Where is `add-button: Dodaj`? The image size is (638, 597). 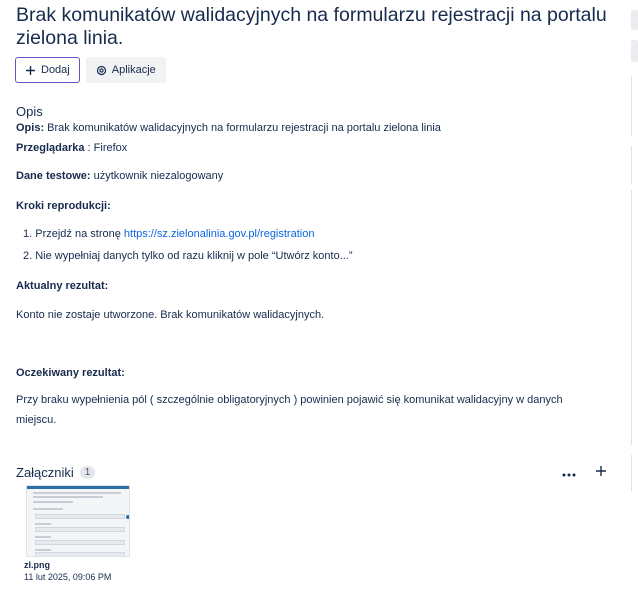
add-button: Dodaj is located at coordinates (47, 70).